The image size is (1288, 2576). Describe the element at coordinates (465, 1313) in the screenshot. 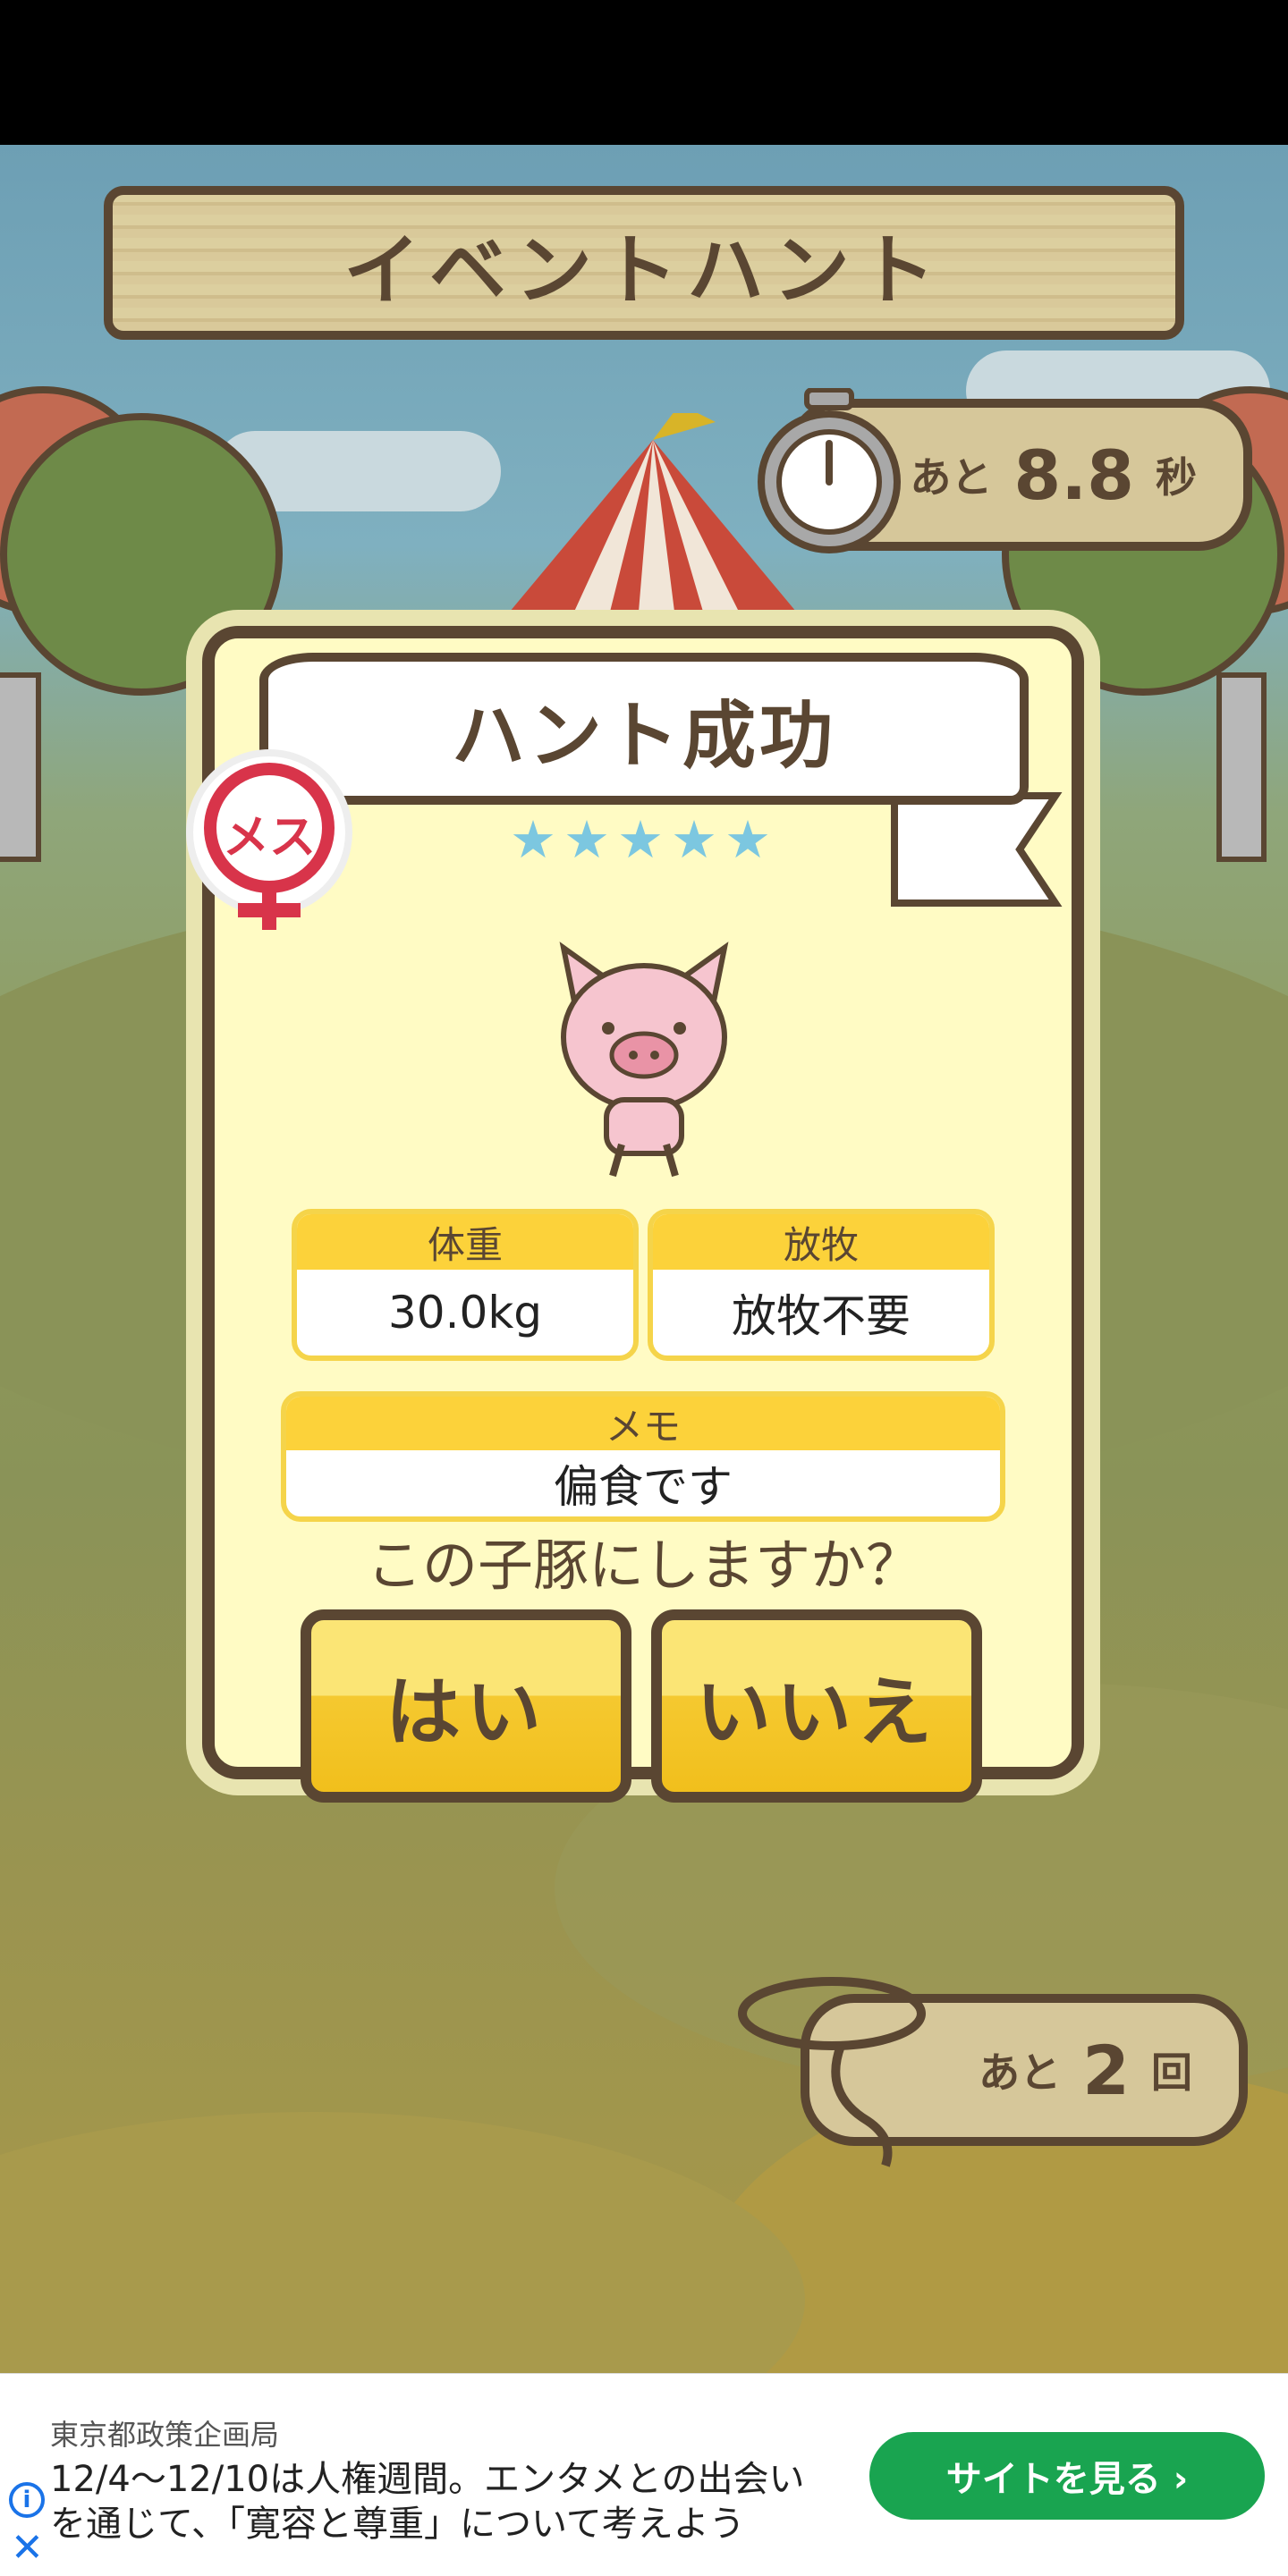

I see `weight-value: 30.0kg` at that location.